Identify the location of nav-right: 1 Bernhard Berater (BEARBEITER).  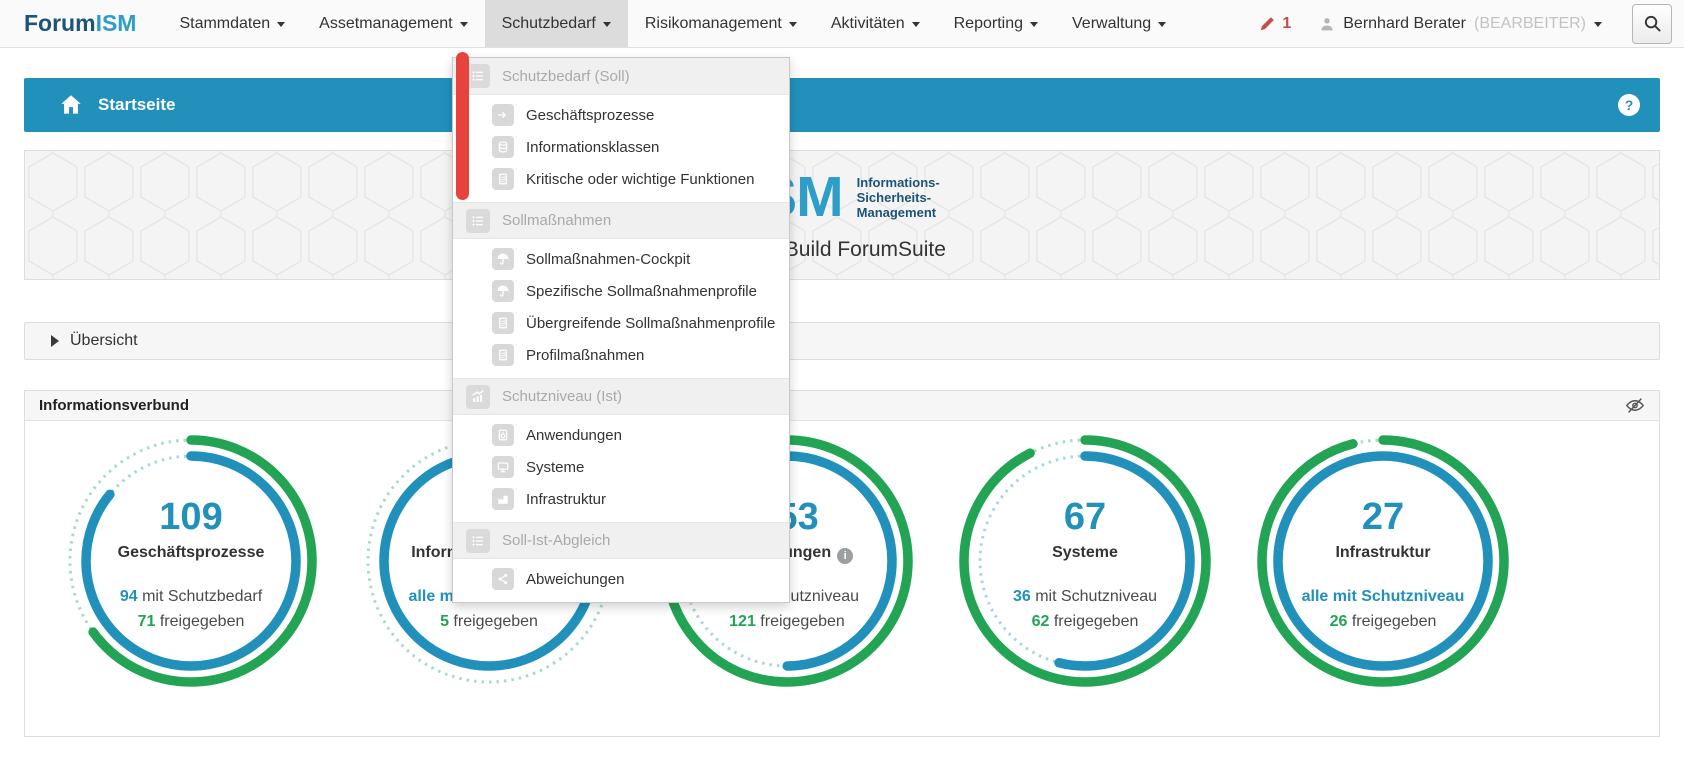
(1471, 23).